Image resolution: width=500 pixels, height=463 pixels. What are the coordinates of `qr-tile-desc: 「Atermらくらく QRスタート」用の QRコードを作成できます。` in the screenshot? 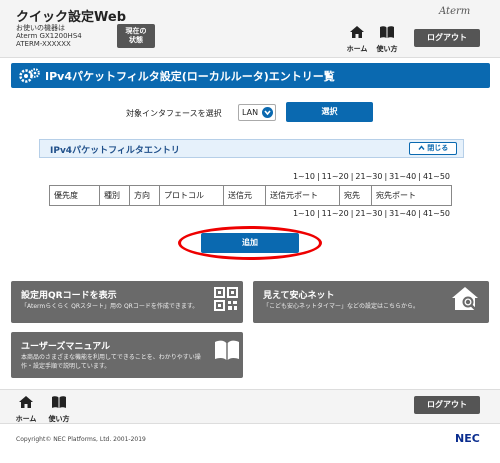 It's located at (110, 306).